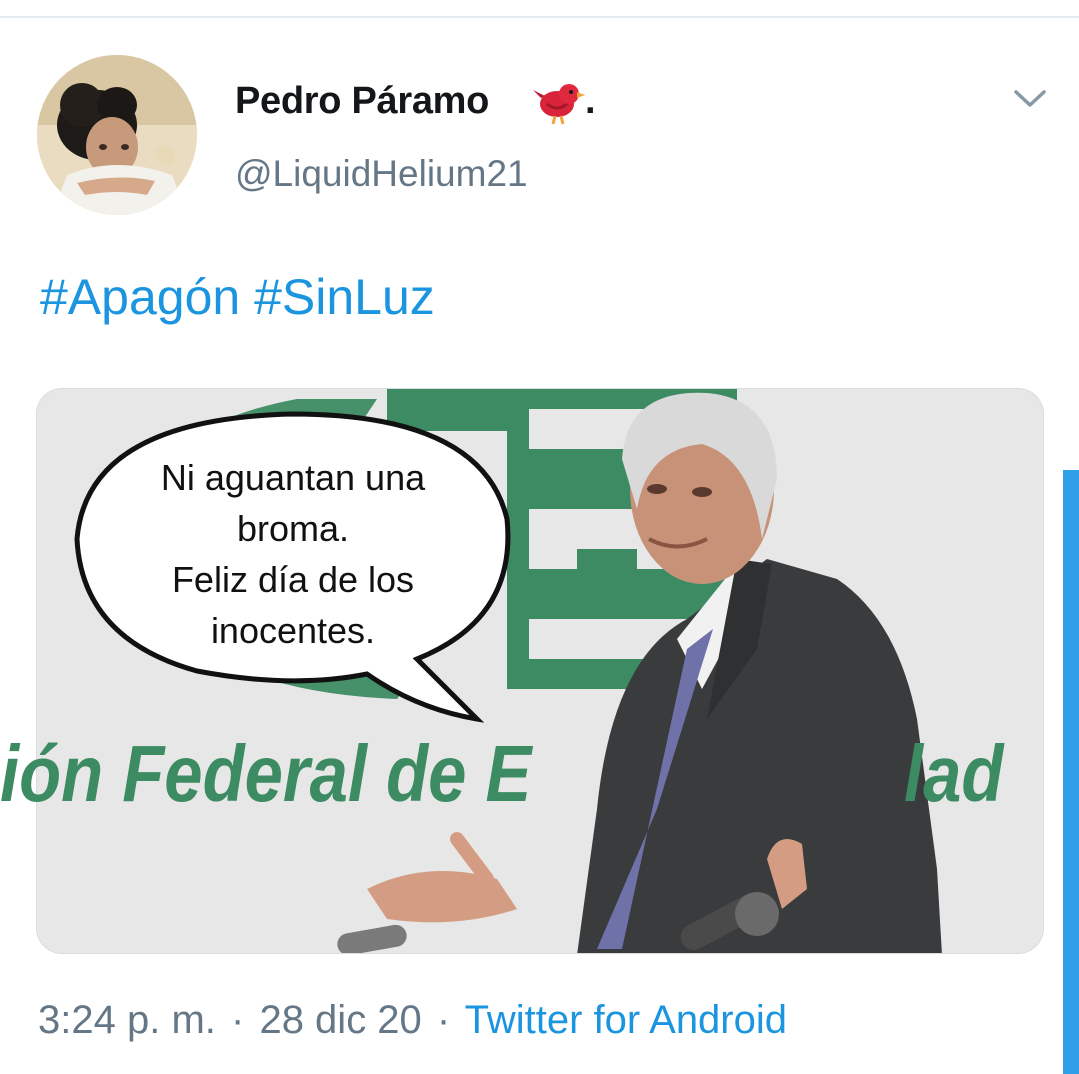 This screenshot has height=1074, width=1079. I want to click on display-name: Pedro Páramo, so click(362, 101).